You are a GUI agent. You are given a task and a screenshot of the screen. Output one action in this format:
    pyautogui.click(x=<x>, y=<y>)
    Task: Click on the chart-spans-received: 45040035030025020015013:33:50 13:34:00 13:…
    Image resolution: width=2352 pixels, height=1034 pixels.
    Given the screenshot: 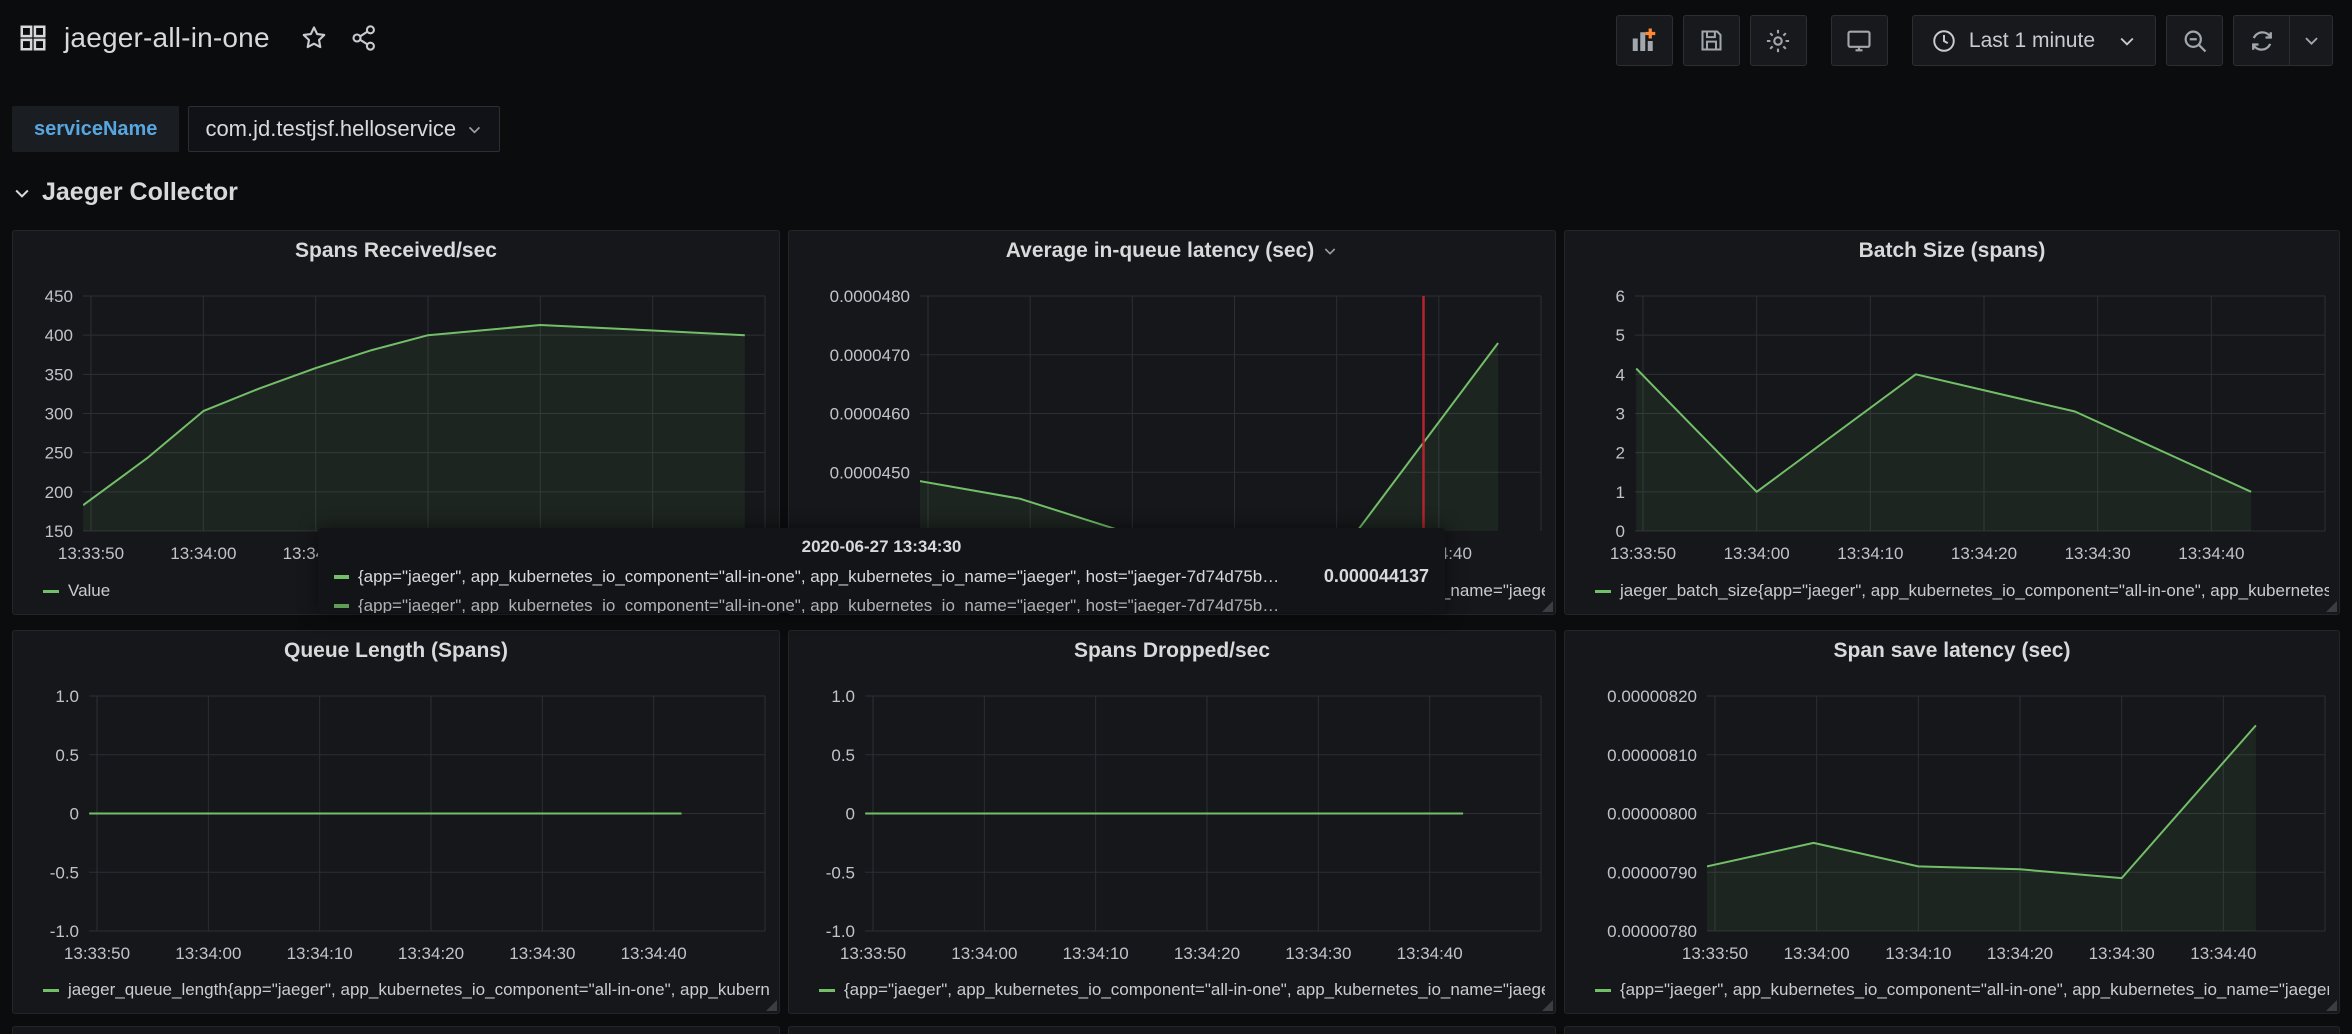 What is the action you would take?
    pyautogui.click(x=396, y=421)
    